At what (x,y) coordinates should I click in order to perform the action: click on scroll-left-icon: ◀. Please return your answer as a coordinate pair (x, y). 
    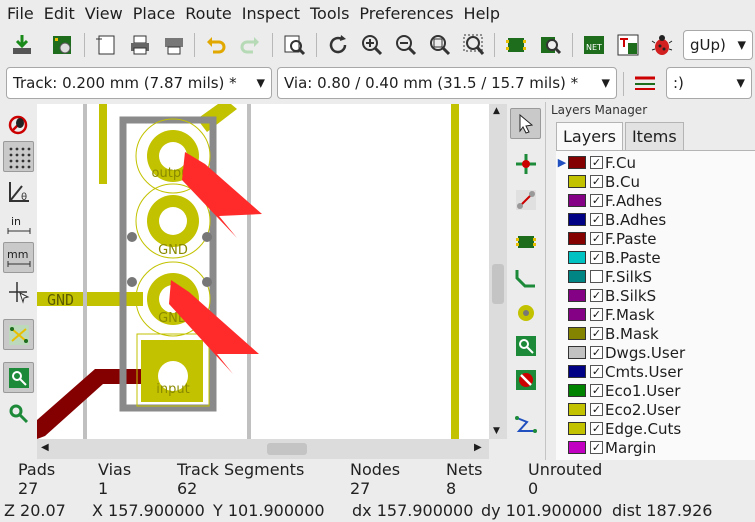
    Looking at the image, I should click on (45, 447).